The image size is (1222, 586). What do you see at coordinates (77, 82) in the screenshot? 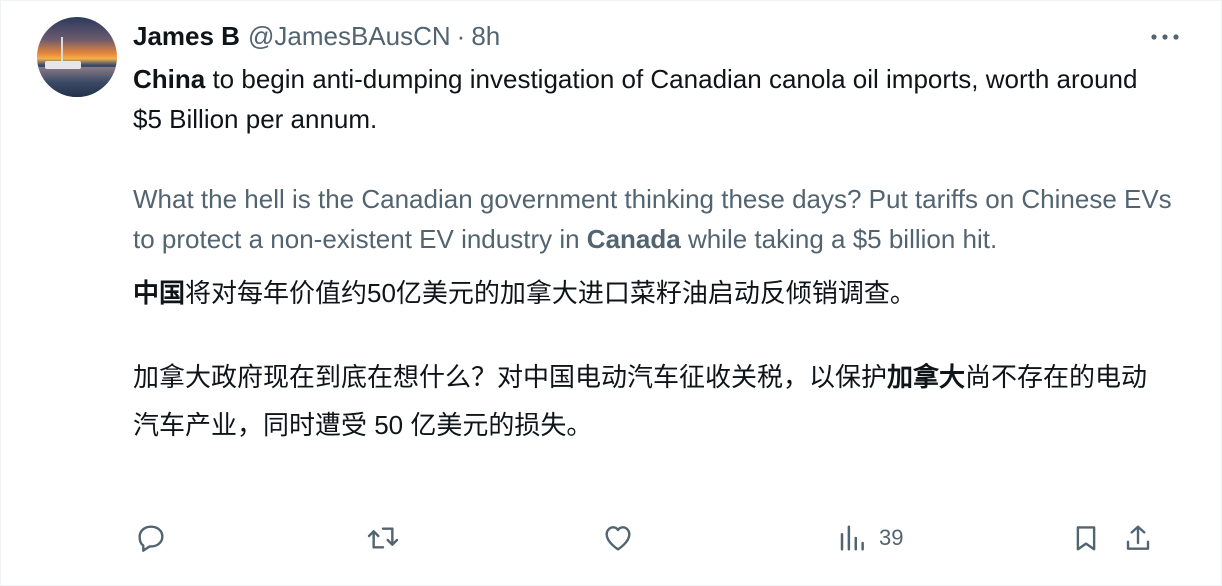
I see `avatar-water` at bounding box center [77, 82].